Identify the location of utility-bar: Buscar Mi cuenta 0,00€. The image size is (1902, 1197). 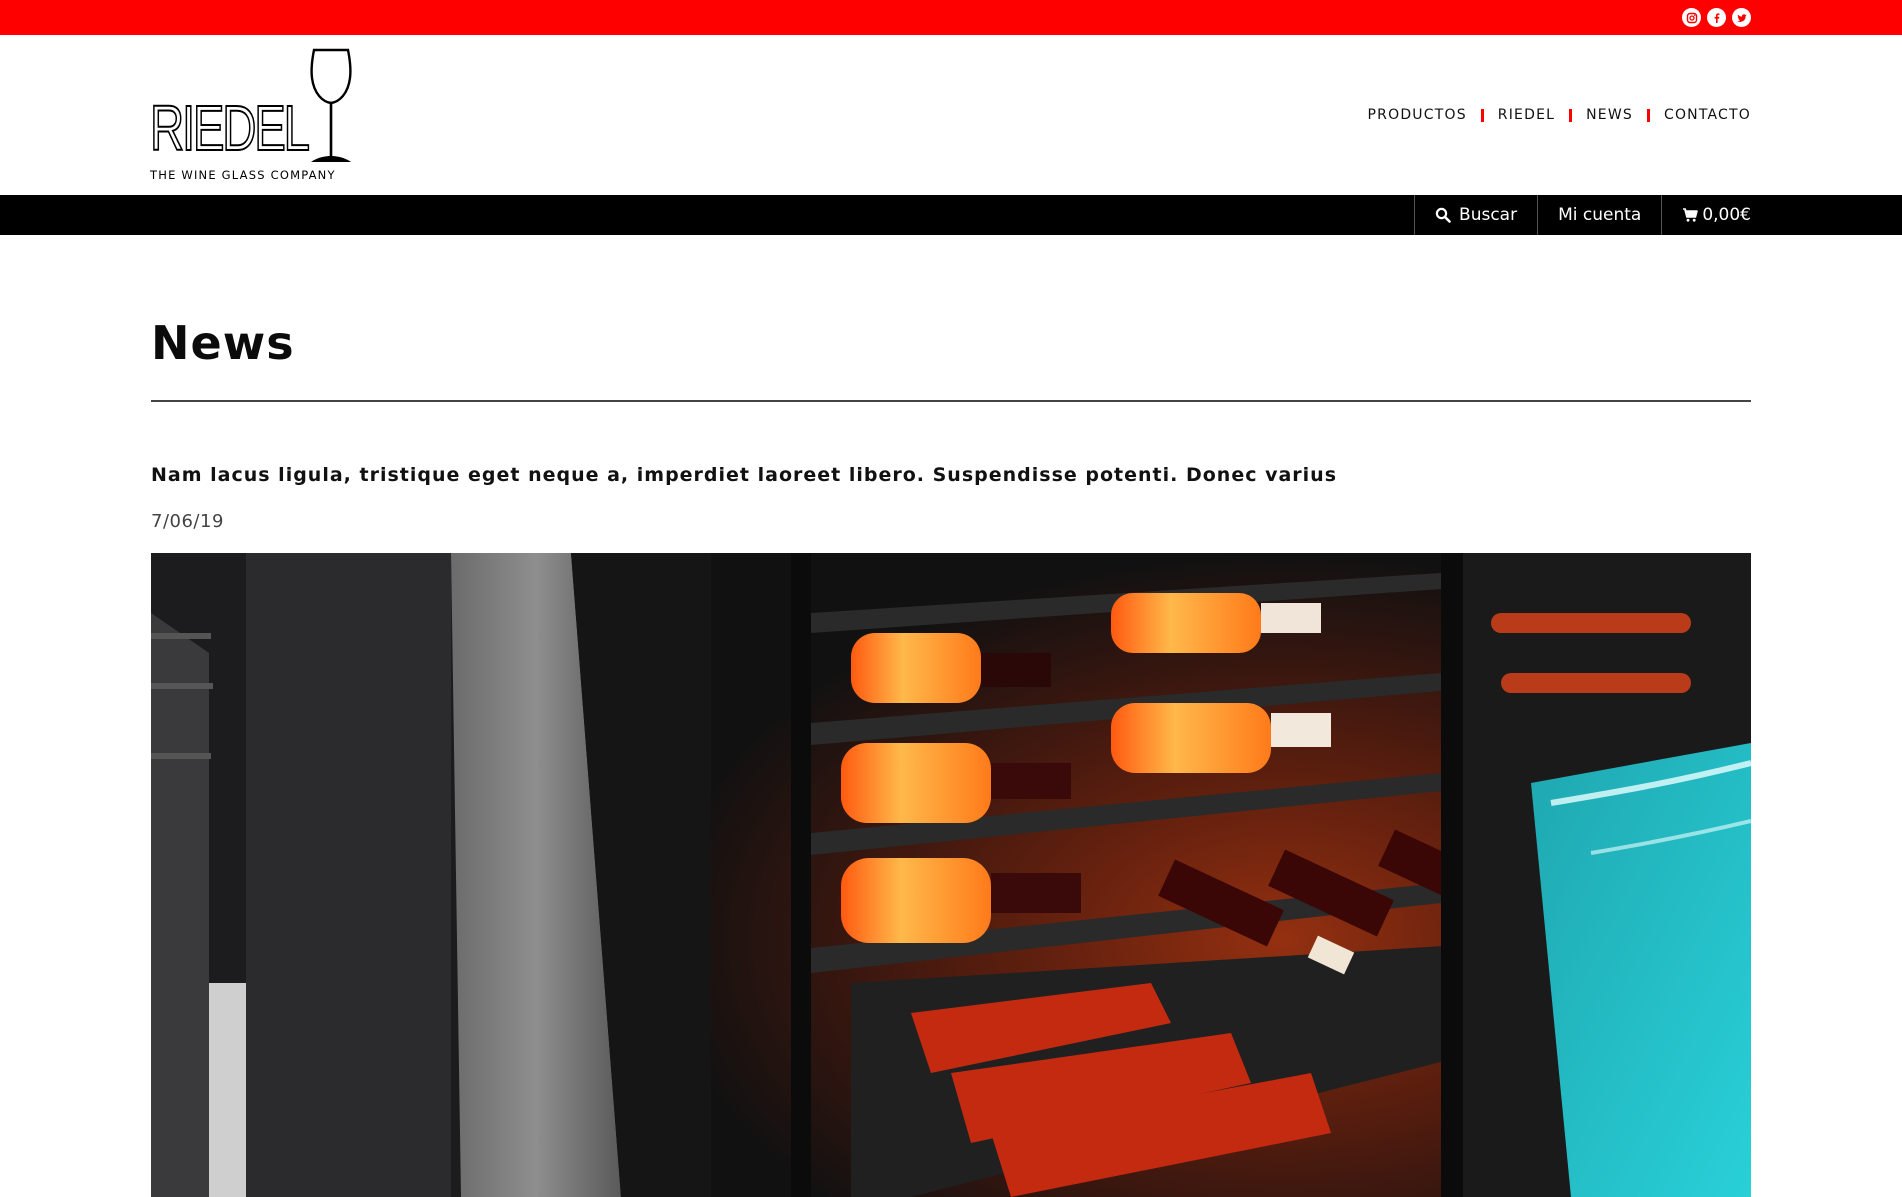
(951, 215).